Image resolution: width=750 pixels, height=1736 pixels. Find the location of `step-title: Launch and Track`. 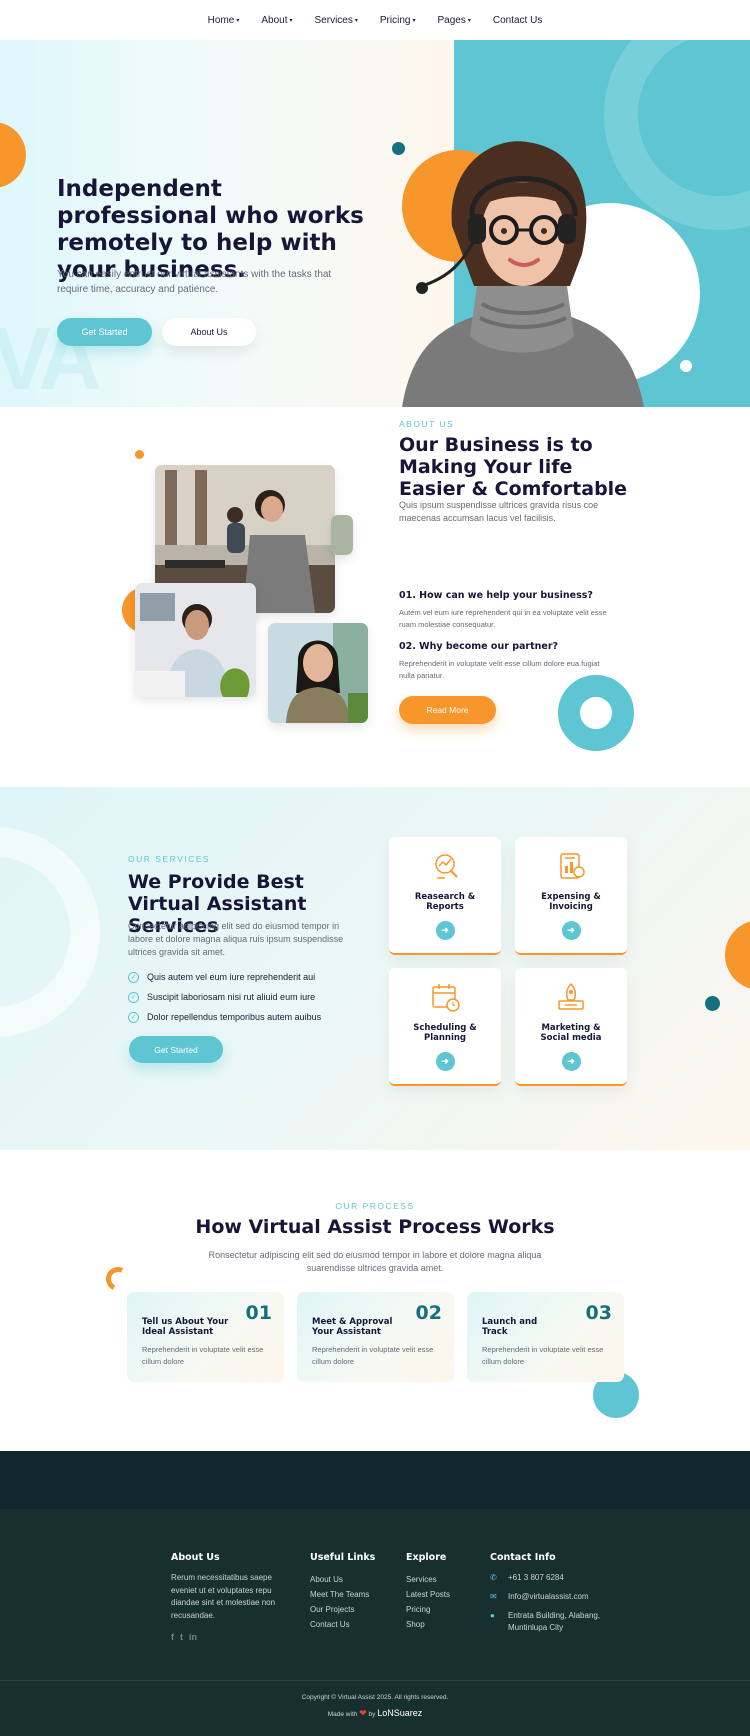

step-title: Launch and Track is located at coordinates (510, 1327).